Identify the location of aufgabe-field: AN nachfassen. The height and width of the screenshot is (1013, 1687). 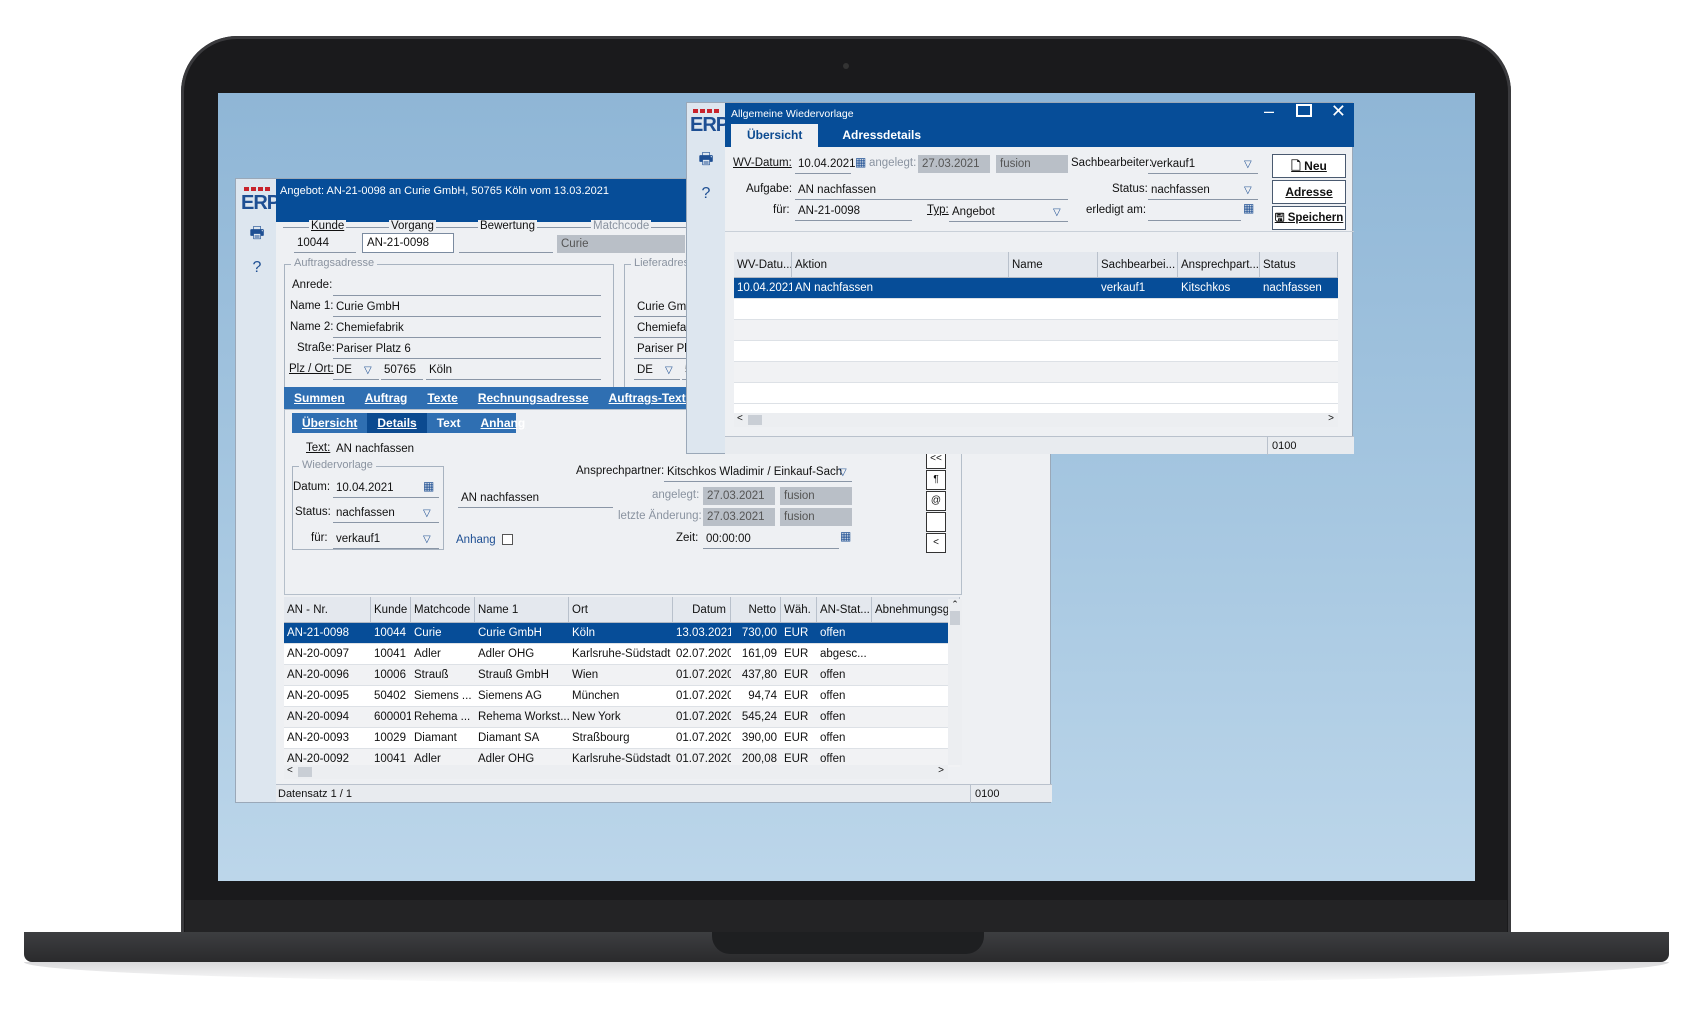
(931, 191).